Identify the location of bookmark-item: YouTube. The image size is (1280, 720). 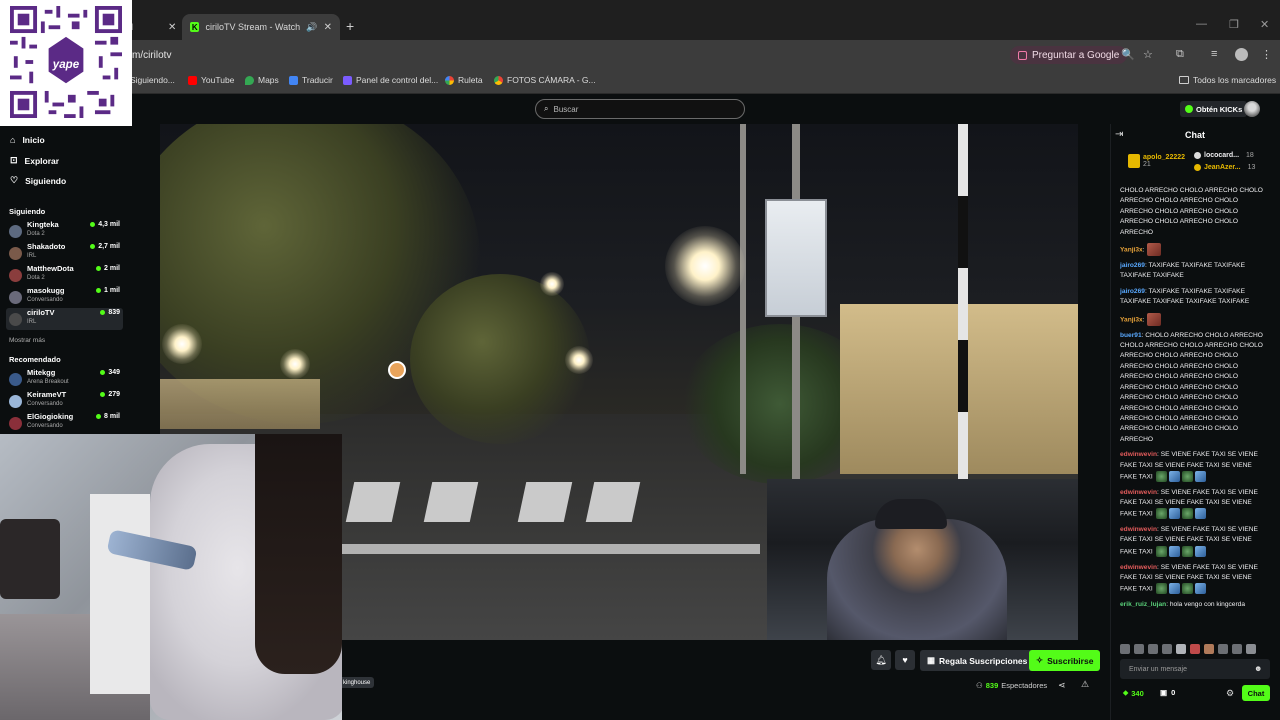
(211, 80).